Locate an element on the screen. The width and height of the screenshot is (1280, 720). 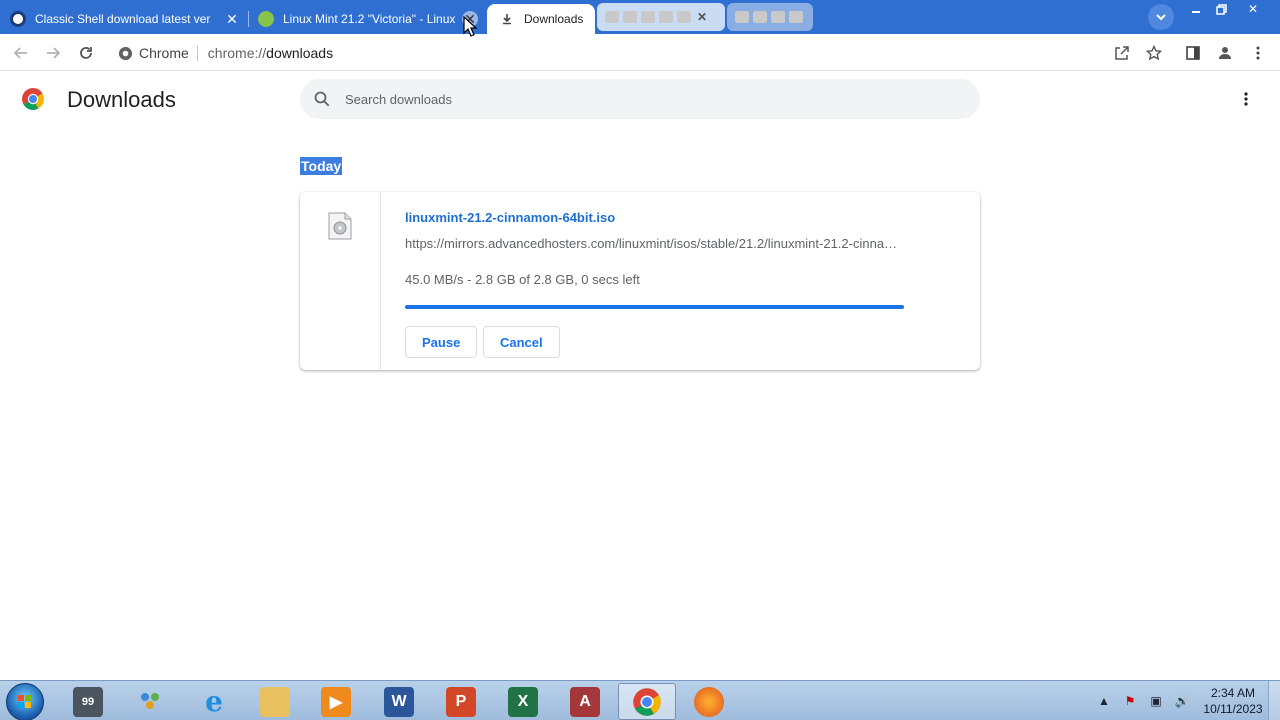
system-tray: ▲ ⚑ ▣ 🔊 2:34 AM 10/11/2023 is located at coordinates (1187, 700).